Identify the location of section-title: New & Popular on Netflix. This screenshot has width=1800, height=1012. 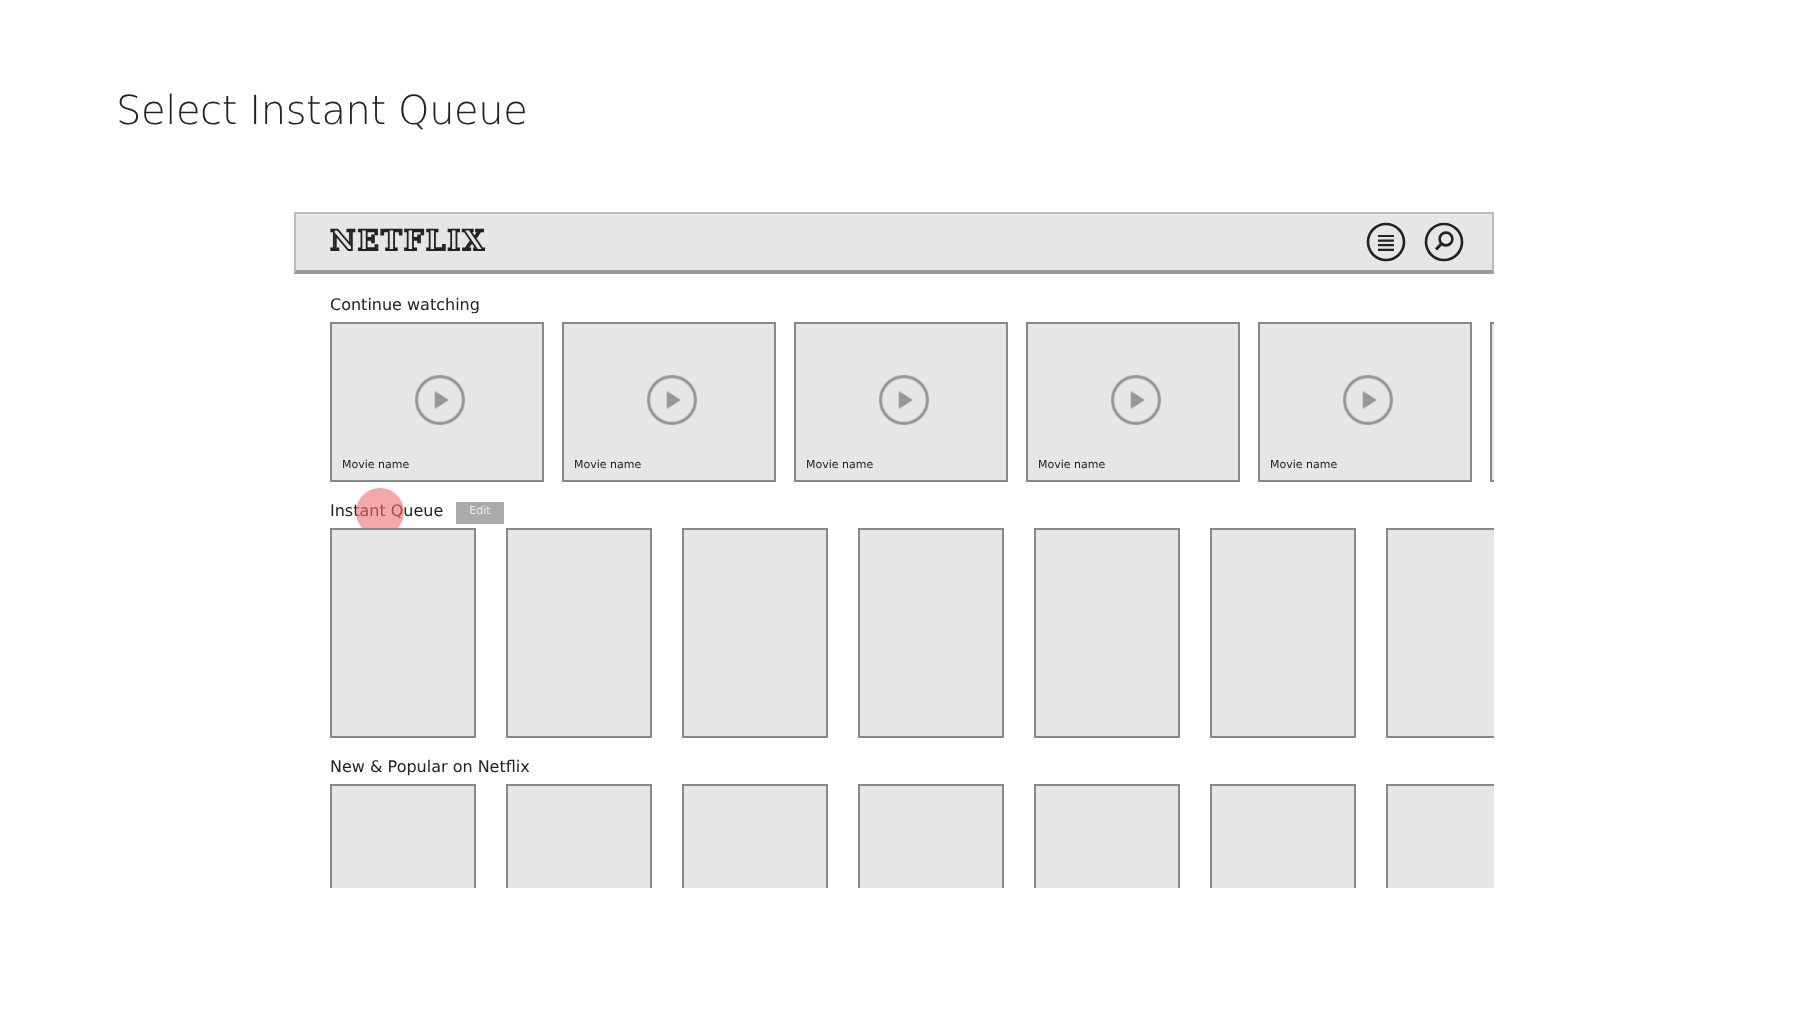
(430, 768).